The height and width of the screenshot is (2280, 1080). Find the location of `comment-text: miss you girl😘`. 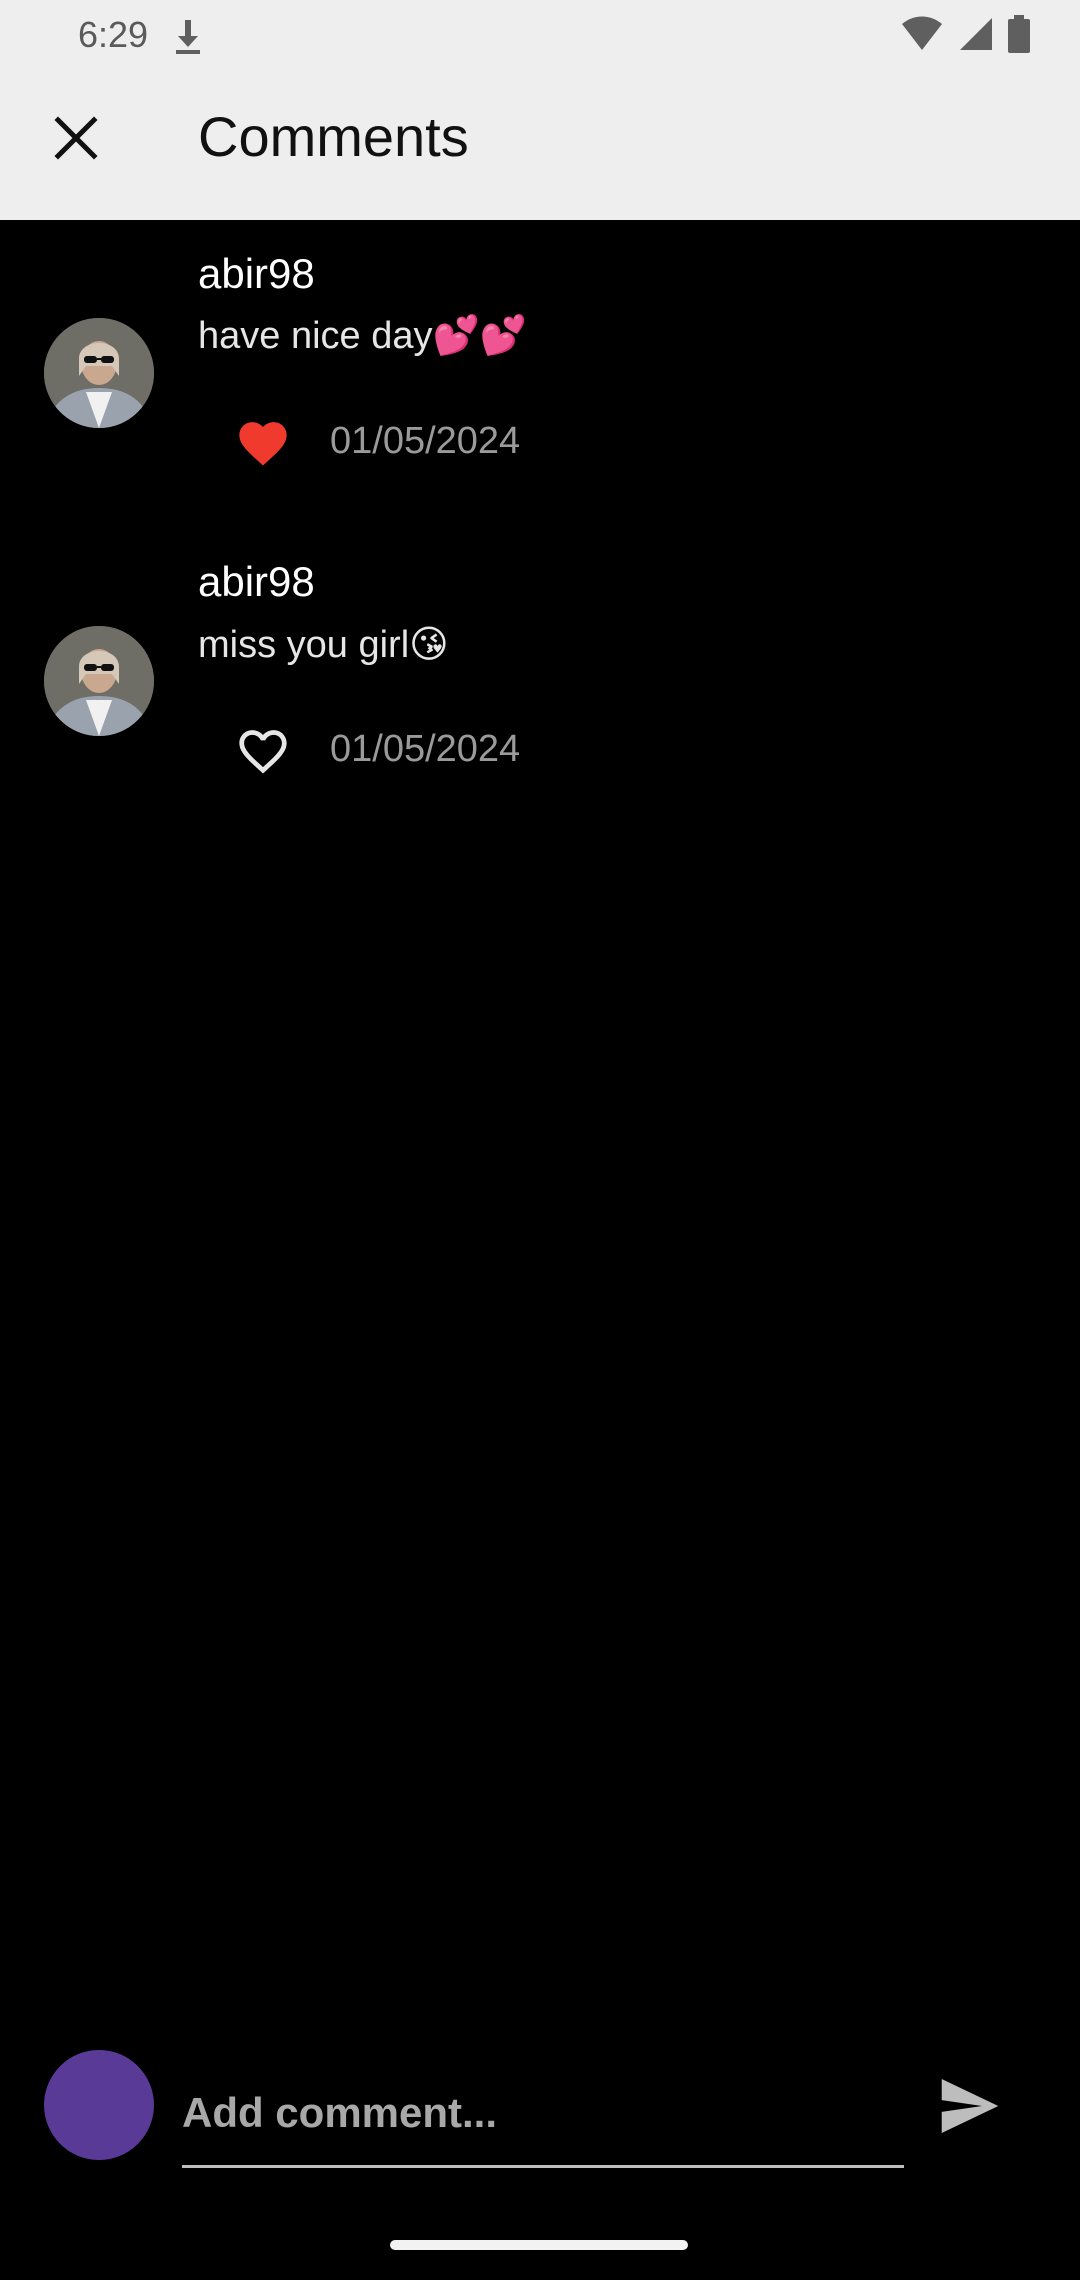

comment-text: miss you girl😘 is located at coordinates (323, 645).